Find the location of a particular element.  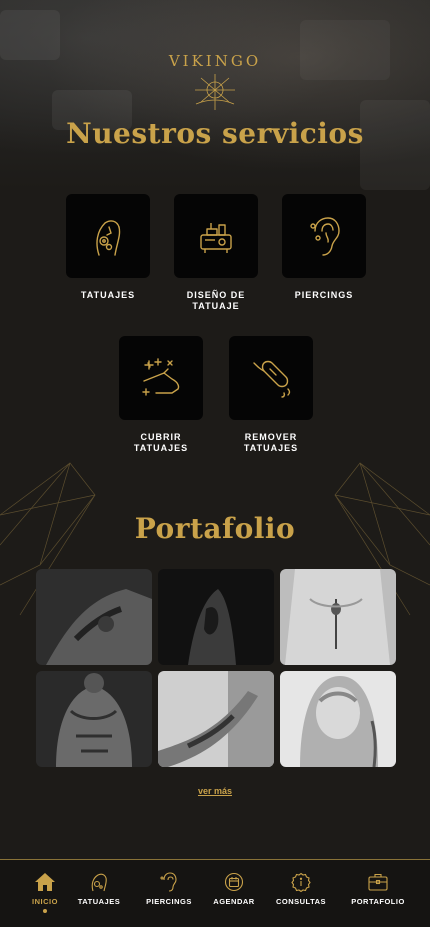

services-title: Nuestros servicios is located at coordinates (215, 133).